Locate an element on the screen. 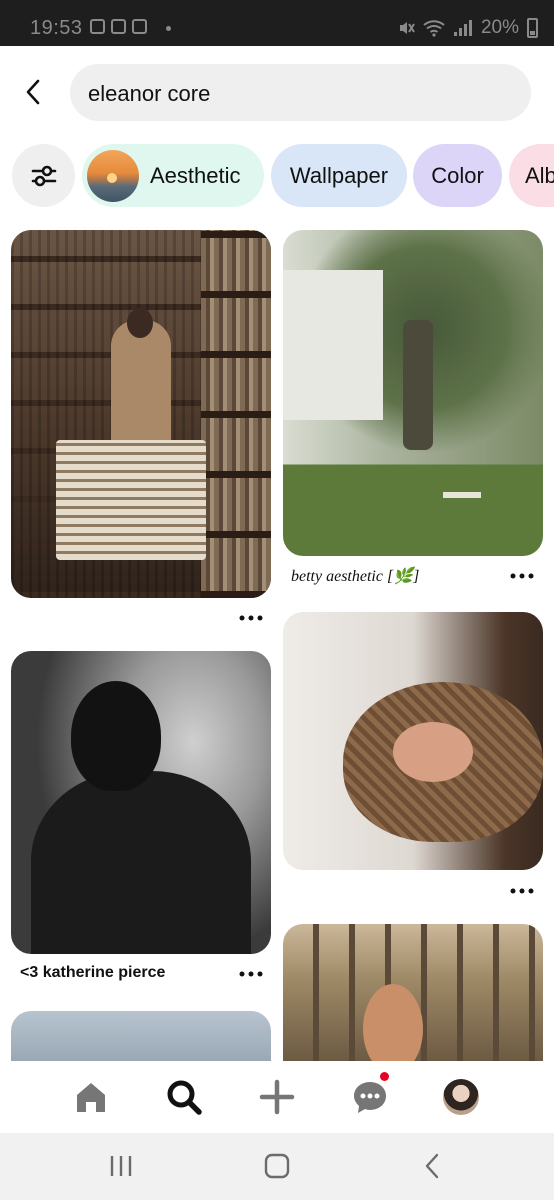  status-system-icons: 20% is located at coordinates (467, 28).